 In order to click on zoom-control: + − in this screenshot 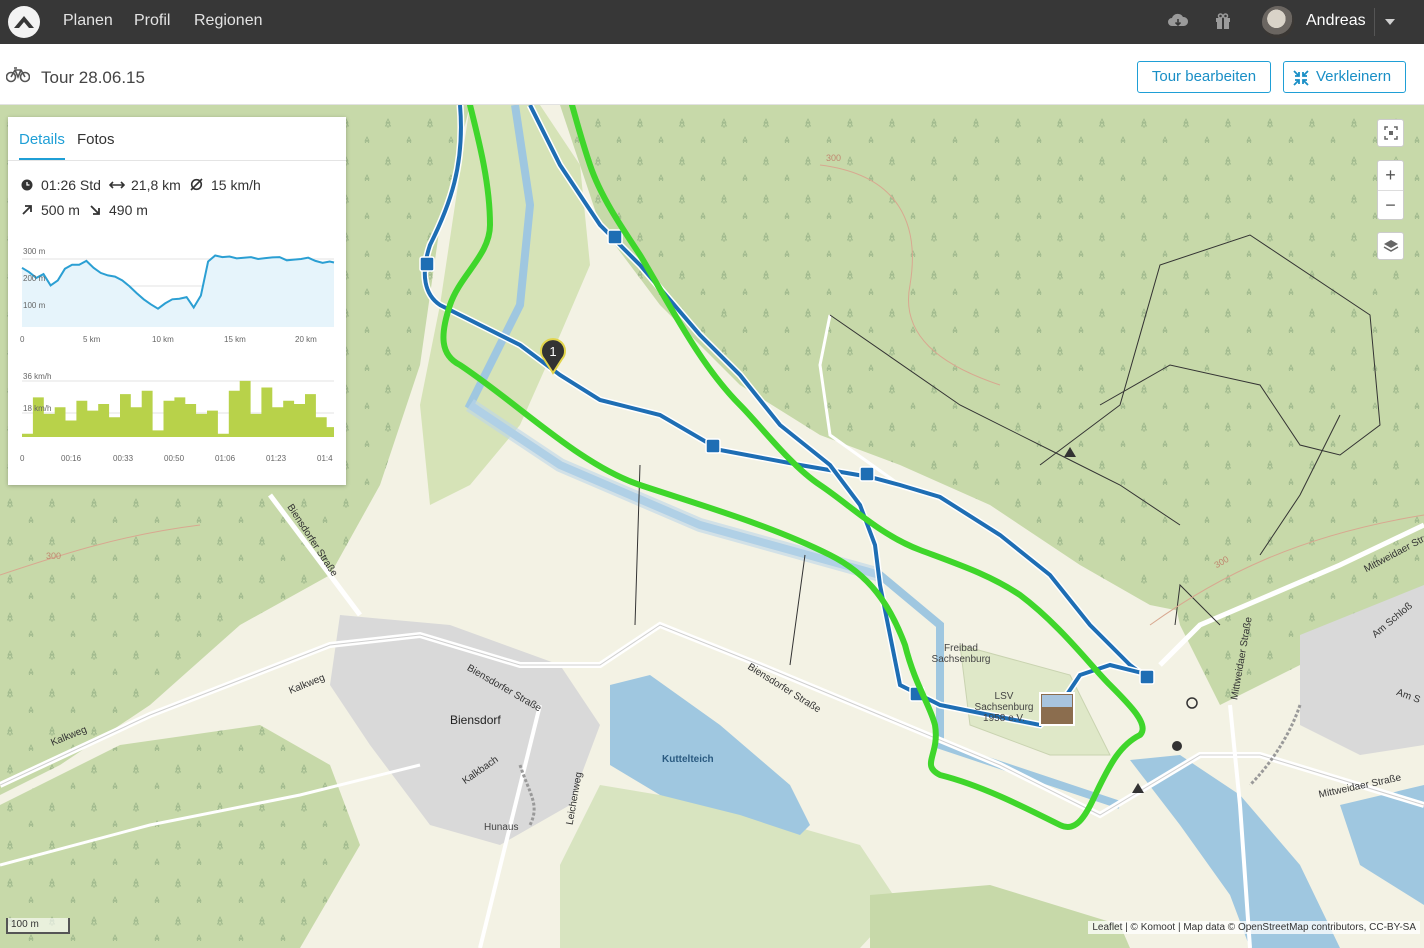, I will do `click(1390, 190)`.